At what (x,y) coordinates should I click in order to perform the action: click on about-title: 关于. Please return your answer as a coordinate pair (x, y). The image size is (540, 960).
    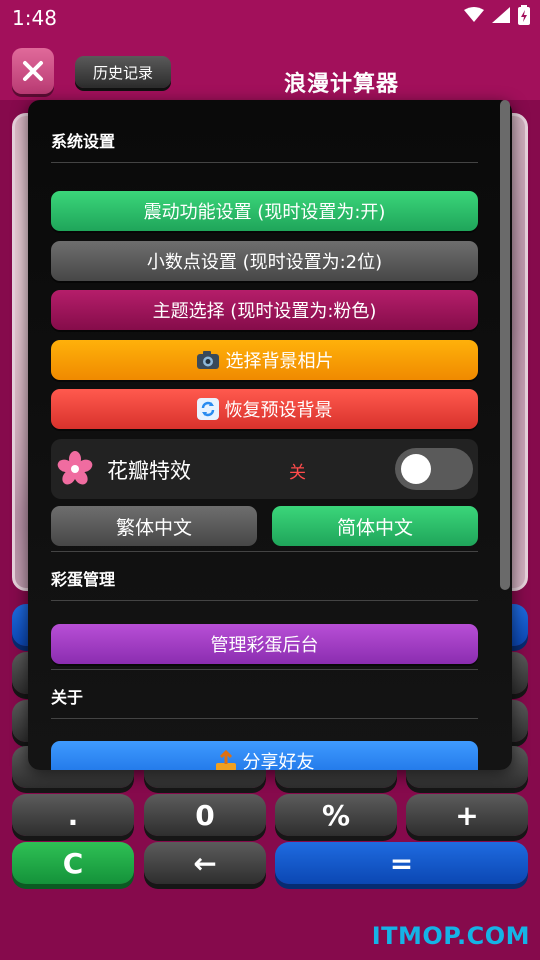
    Looking at the image, I should click on (67, 697).